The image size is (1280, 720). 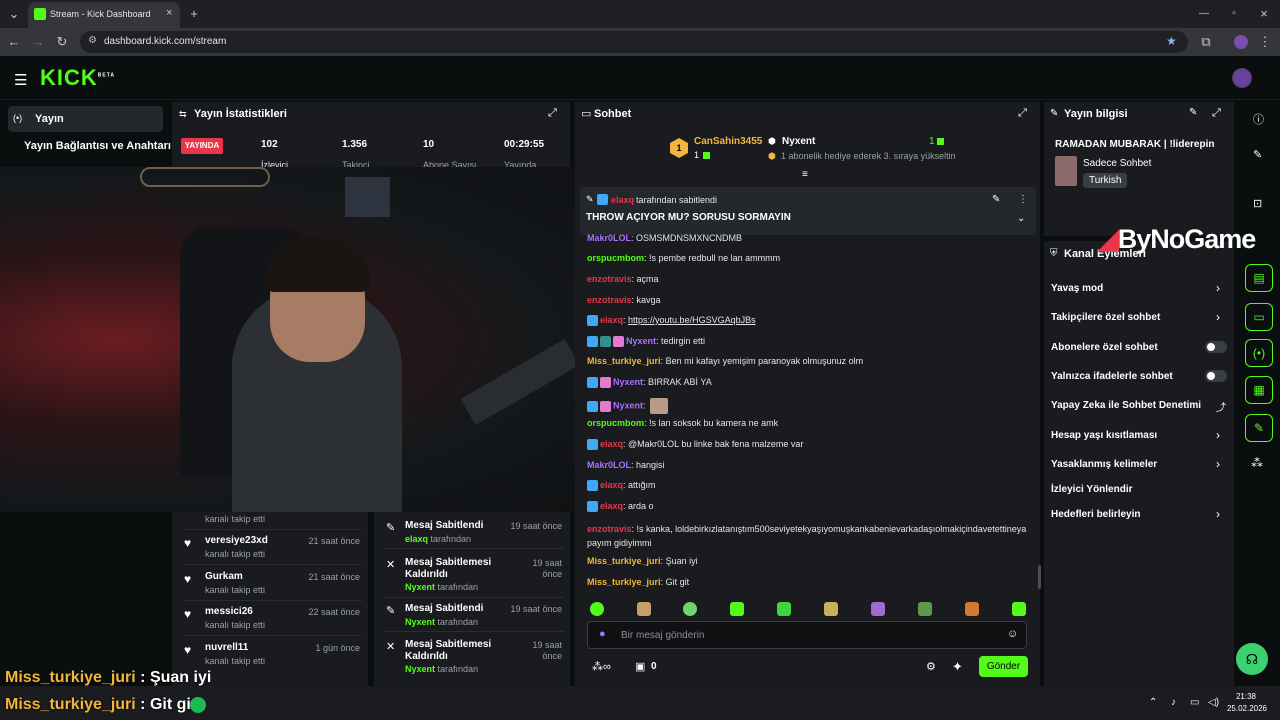 What do you see at coordinates (62, 42) in the screenshot?
I see `reload-icon: ↻` at bounding box center [62, 42].